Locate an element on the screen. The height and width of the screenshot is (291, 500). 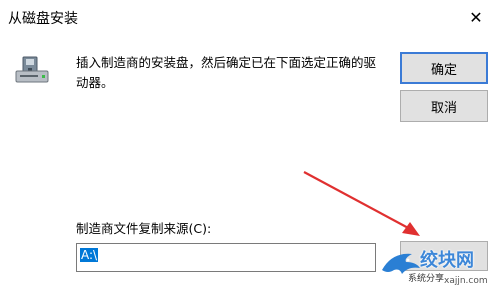
watermark-tag: 系统分享 is located at coordinates (426, 279).